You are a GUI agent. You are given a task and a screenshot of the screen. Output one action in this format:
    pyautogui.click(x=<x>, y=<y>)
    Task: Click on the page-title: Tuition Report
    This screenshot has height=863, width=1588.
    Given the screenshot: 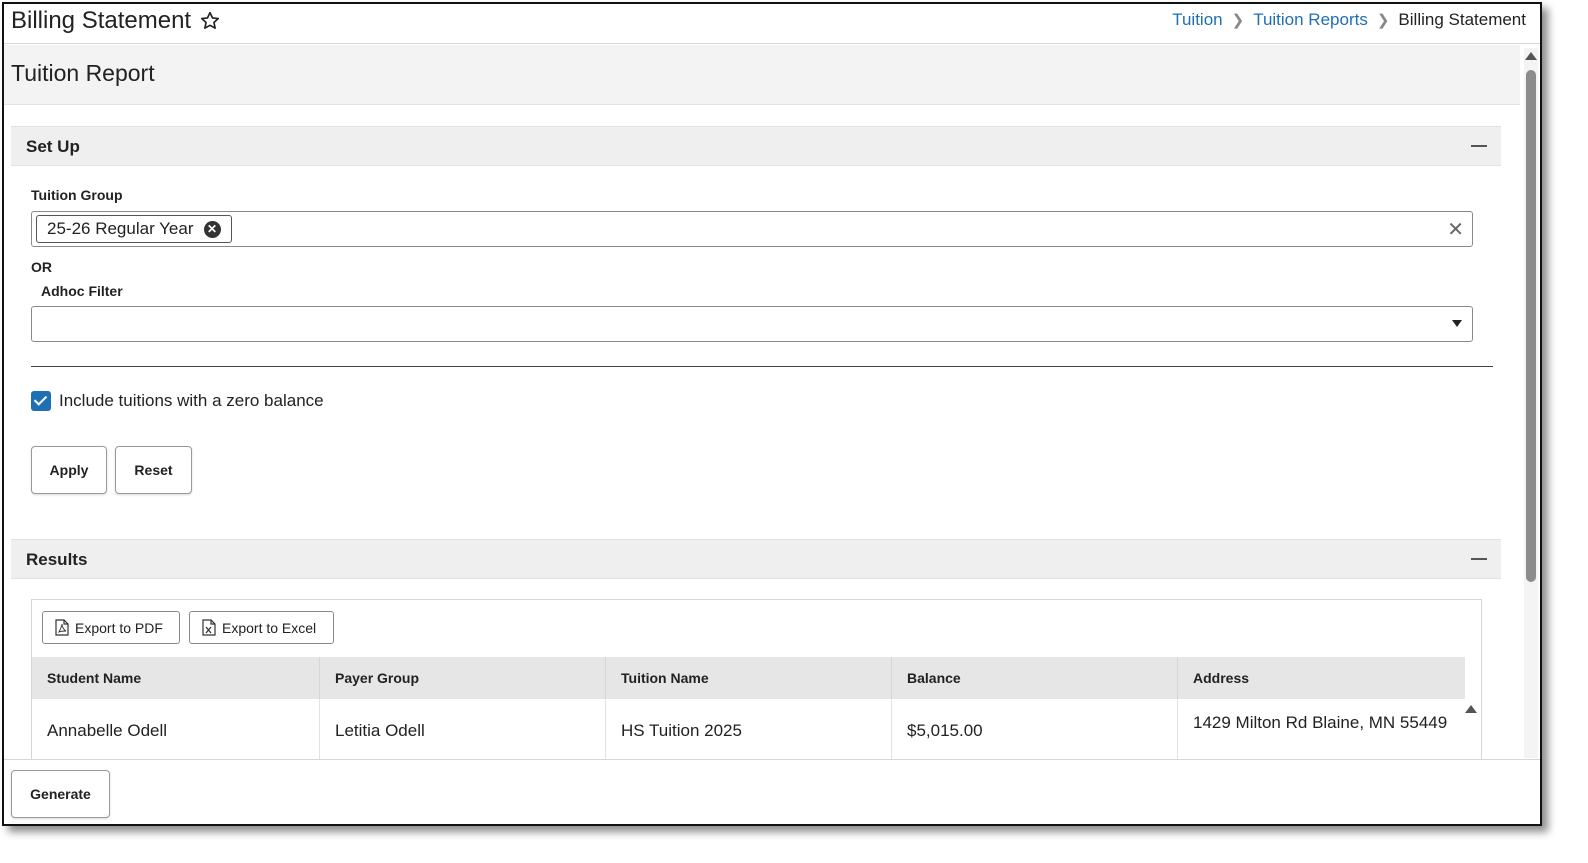 What is the action you would take?
    pyautogui.click(x=762, y=75)
    